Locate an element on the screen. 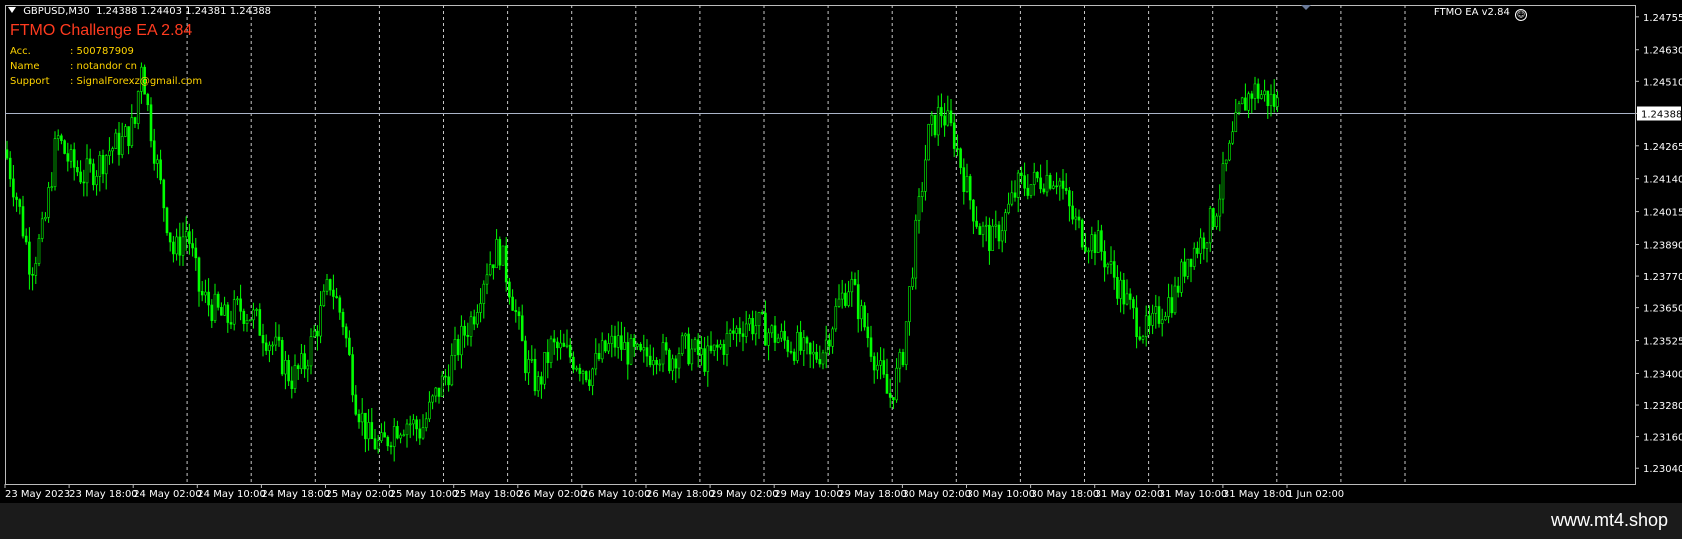 The image size is (1682, 539). y-tick-label: 1.23770 is located at coordinates (1662, 277).